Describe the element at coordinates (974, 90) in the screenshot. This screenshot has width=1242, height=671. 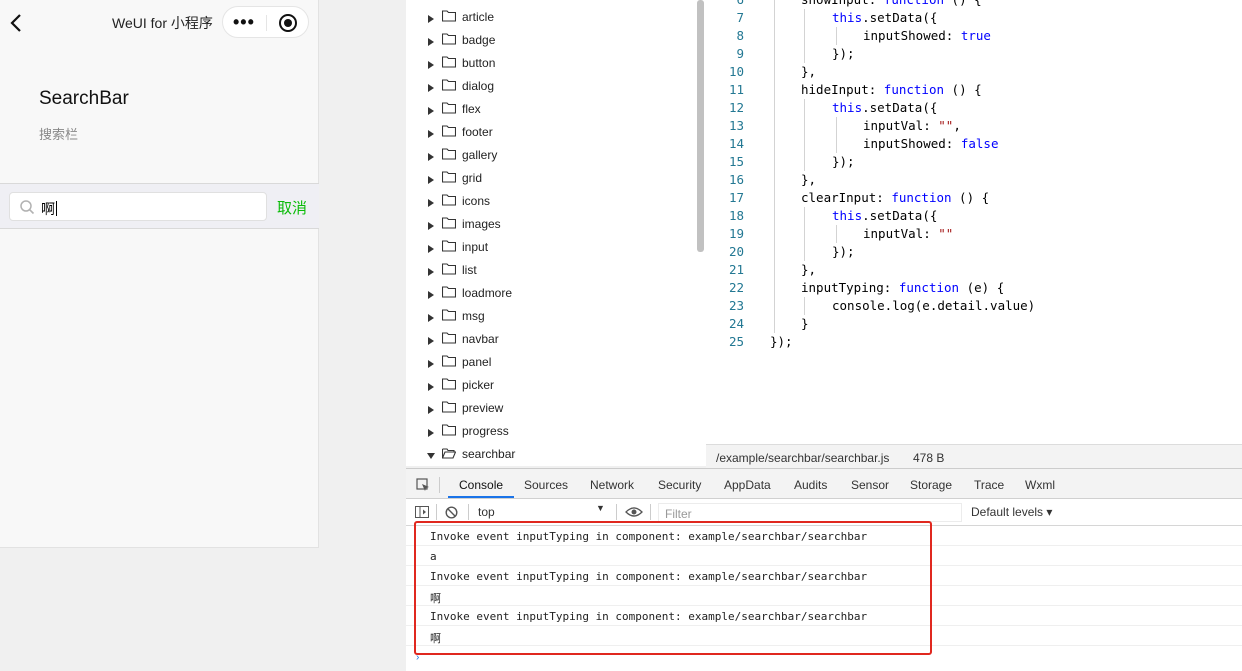
I see `code-line: 11 hideInput: function () {` at that location.